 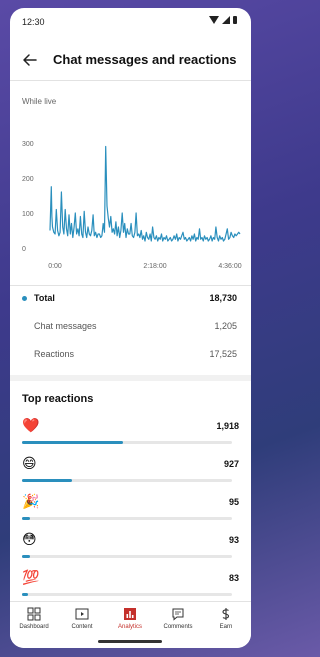 What do you see at coordinates (55, 266) in the screenshot?
I see `x-tick-label: 0:00` at bounding box center [55, 266].